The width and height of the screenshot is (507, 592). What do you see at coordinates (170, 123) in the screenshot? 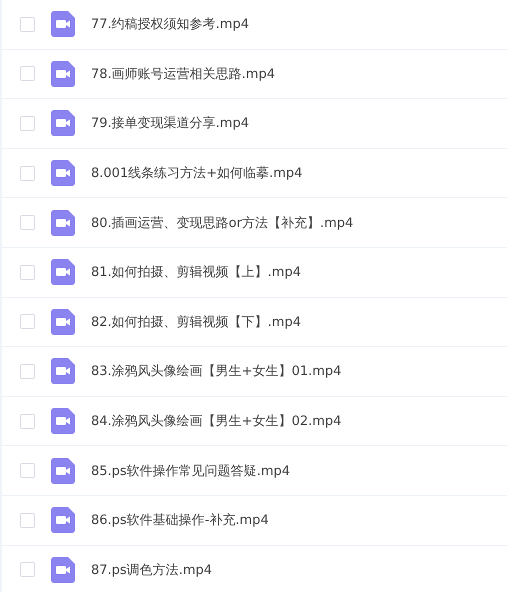
I see `file-name: 79.接单变现渠道分享.mp4` at bounding box center [170, 123].